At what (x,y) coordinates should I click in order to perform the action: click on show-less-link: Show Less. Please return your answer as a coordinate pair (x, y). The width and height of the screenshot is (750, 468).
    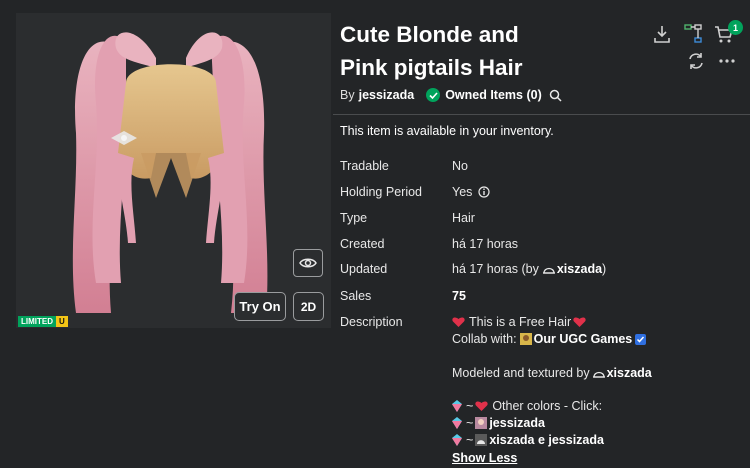
    Looking at the image, I should click on (484, 458).